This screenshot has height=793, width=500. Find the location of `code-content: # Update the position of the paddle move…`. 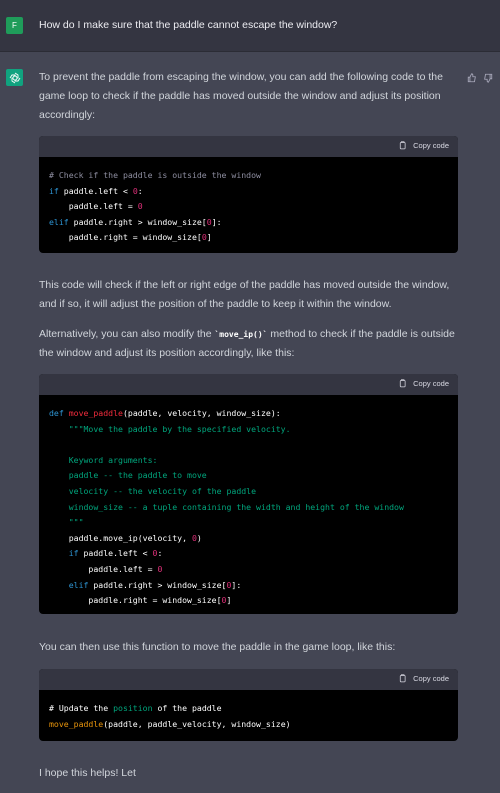

code-content: # Update the position of the paddle move… is located at coordinates (170, 716).